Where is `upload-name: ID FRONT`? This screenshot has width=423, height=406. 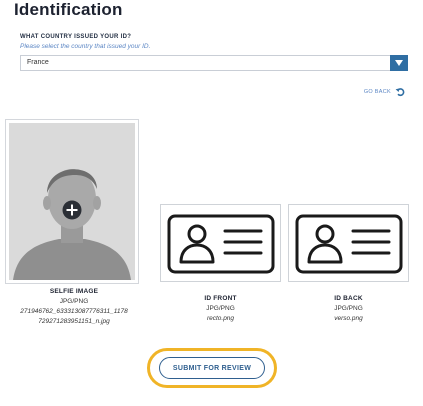 upload-name: ID FRONT is located at coordinates (220, 298).